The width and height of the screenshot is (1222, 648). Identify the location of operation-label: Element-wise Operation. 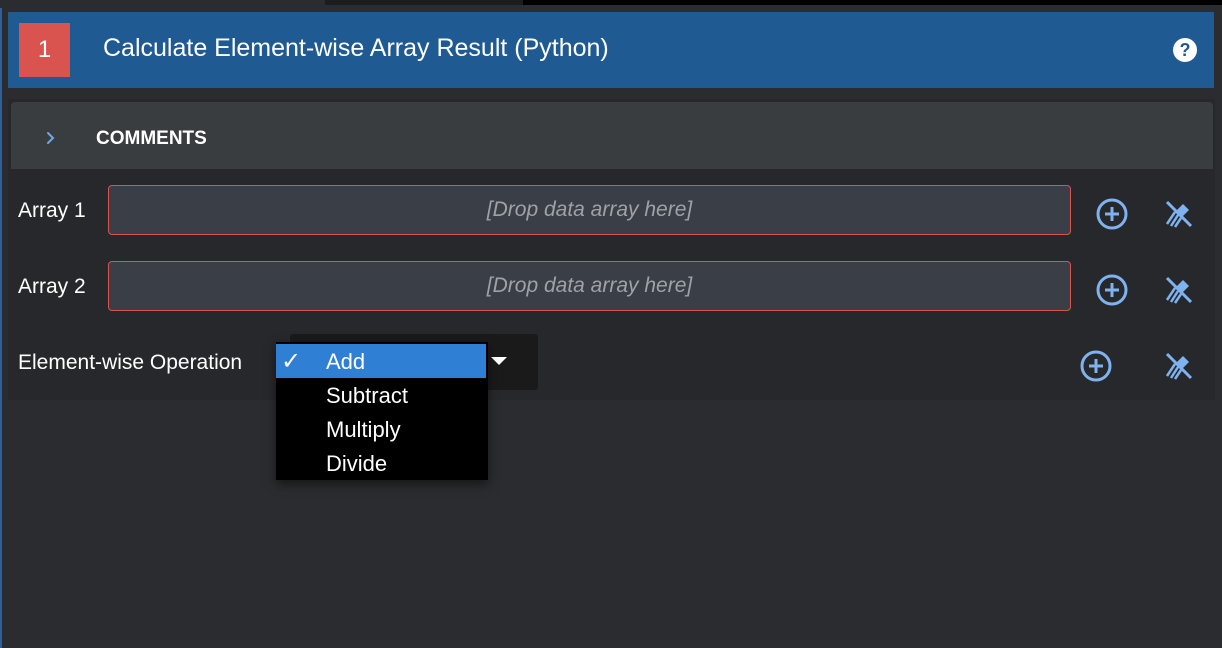
(130, 362).